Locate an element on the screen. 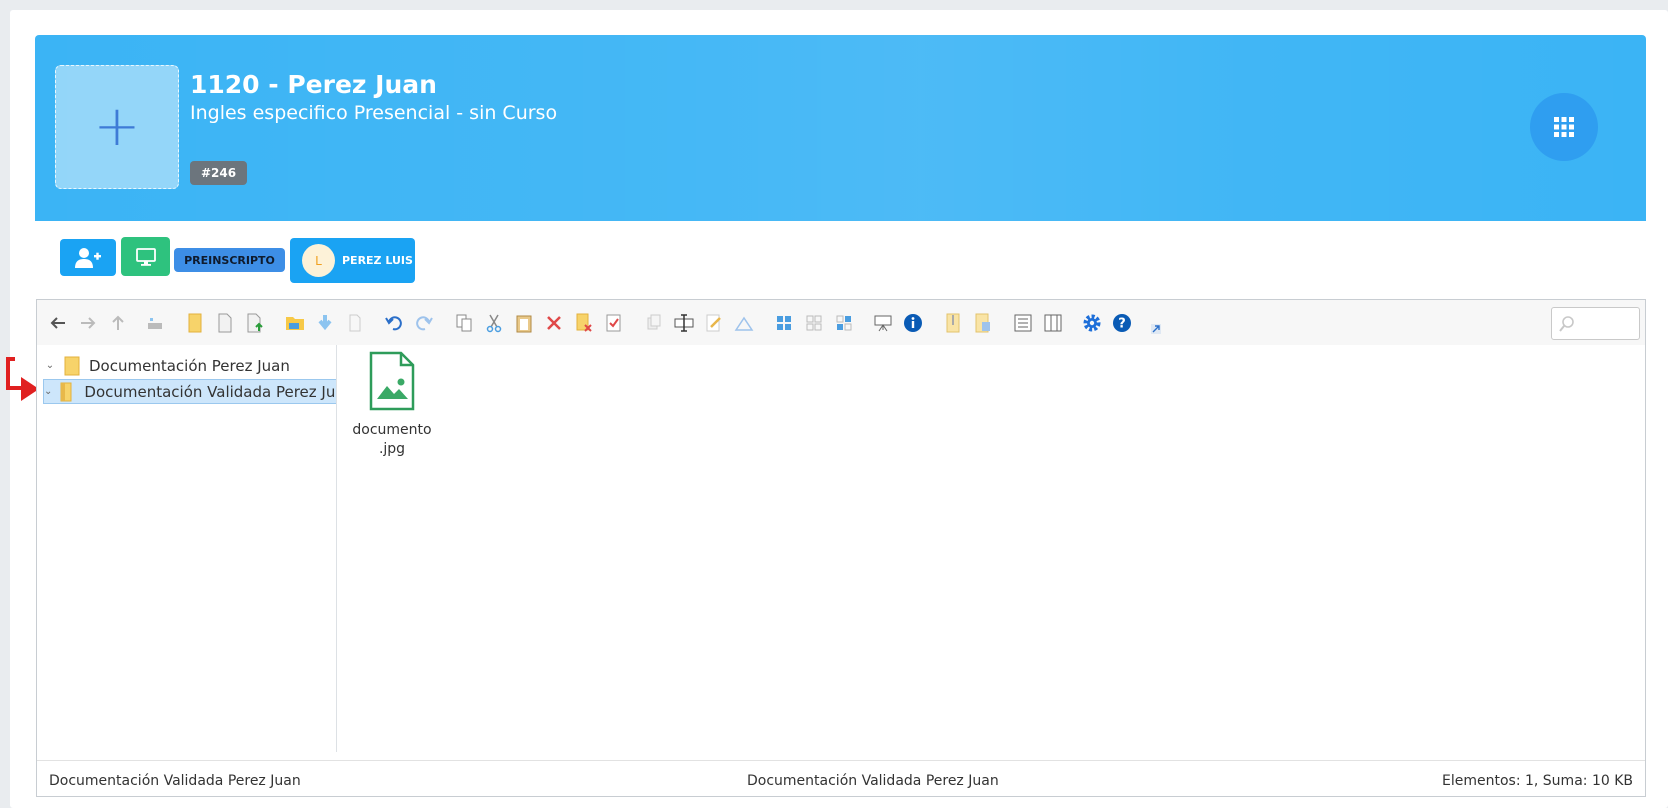  search-input is located at coordinates (1608, 322).